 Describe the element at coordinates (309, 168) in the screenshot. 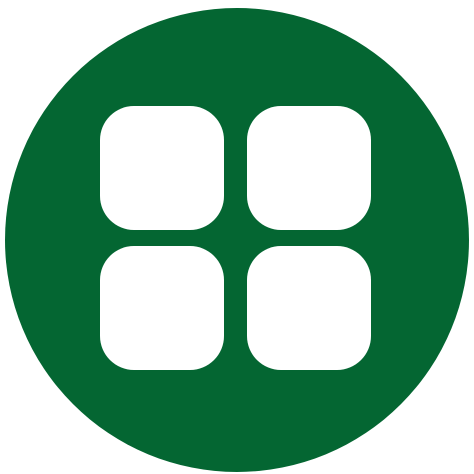

I see `grid-tile-top-right` at that location.